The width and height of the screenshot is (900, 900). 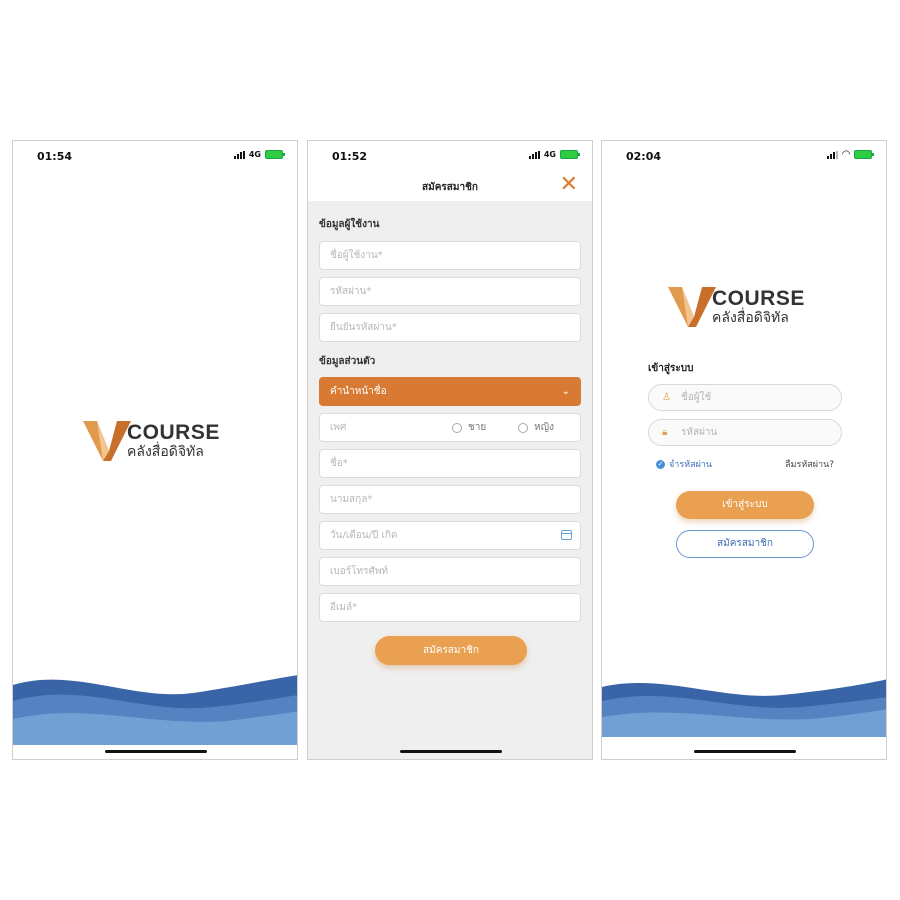 What do you see at coordinates (745, 397) in the screenshot?
I see `login-username-field: ♙ ชื่อผู้ใช้` at bounding box center [745, 397].